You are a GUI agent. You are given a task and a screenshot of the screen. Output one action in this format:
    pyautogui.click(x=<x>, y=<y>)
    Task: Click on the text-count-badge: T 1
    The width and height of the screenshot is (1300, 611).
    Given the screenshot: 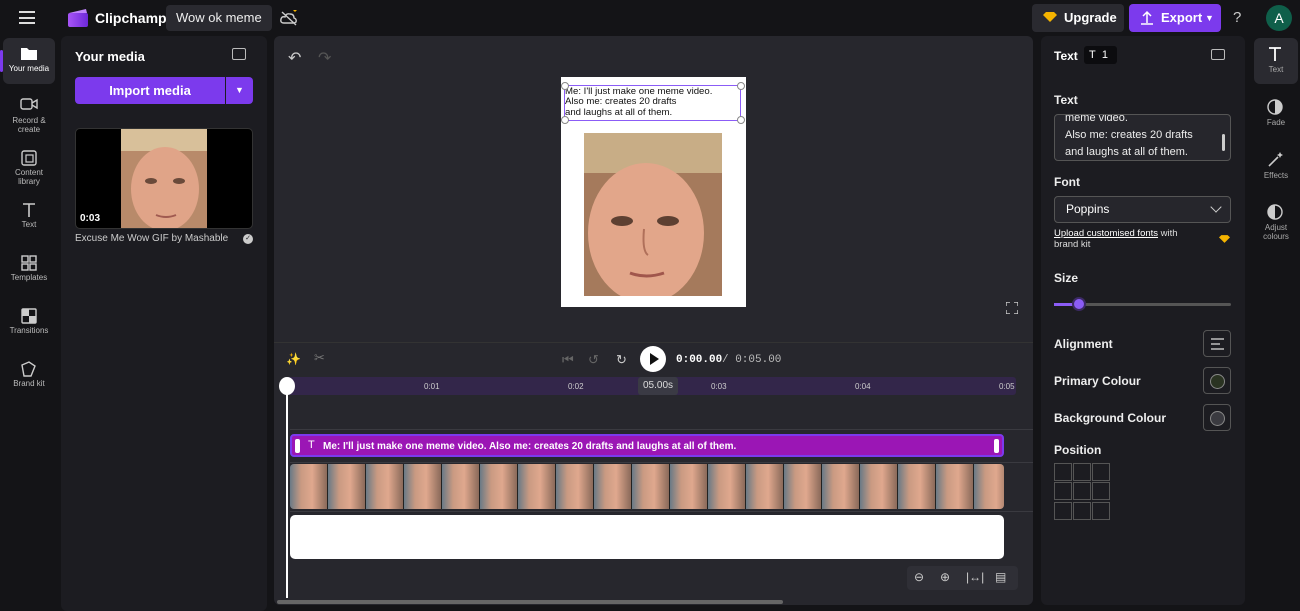 What is the action you would take?
    pyautogui.click(x=1100, y=55)
    